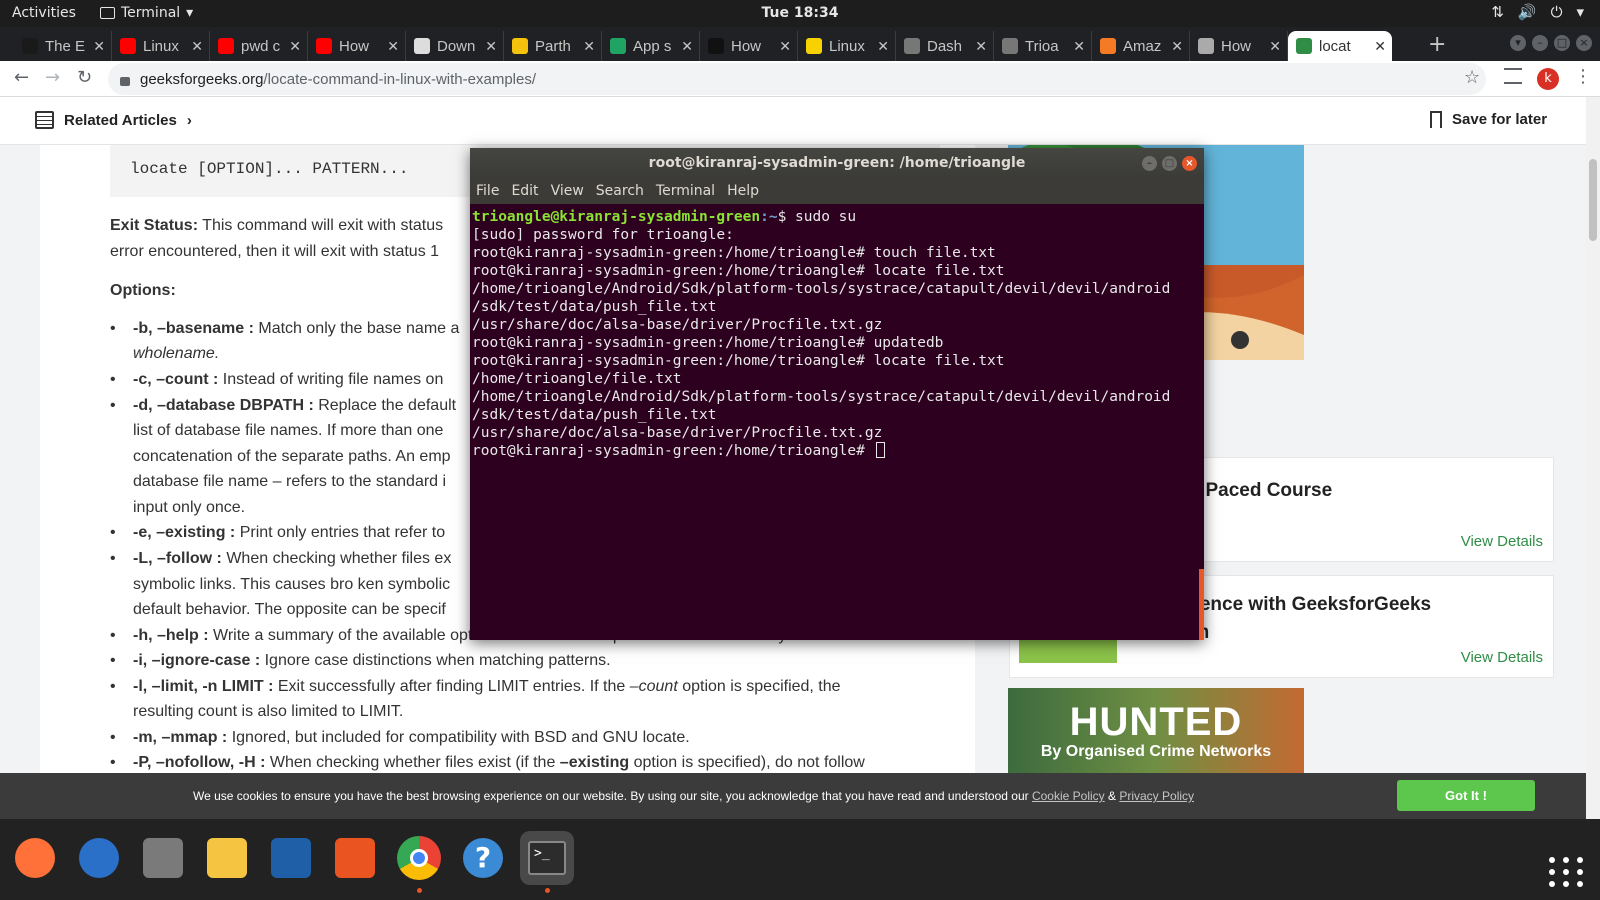 The width and height of the screenshot is (1600, 900). I want to click on browser-tab: The E ✕, so click(63, 46).